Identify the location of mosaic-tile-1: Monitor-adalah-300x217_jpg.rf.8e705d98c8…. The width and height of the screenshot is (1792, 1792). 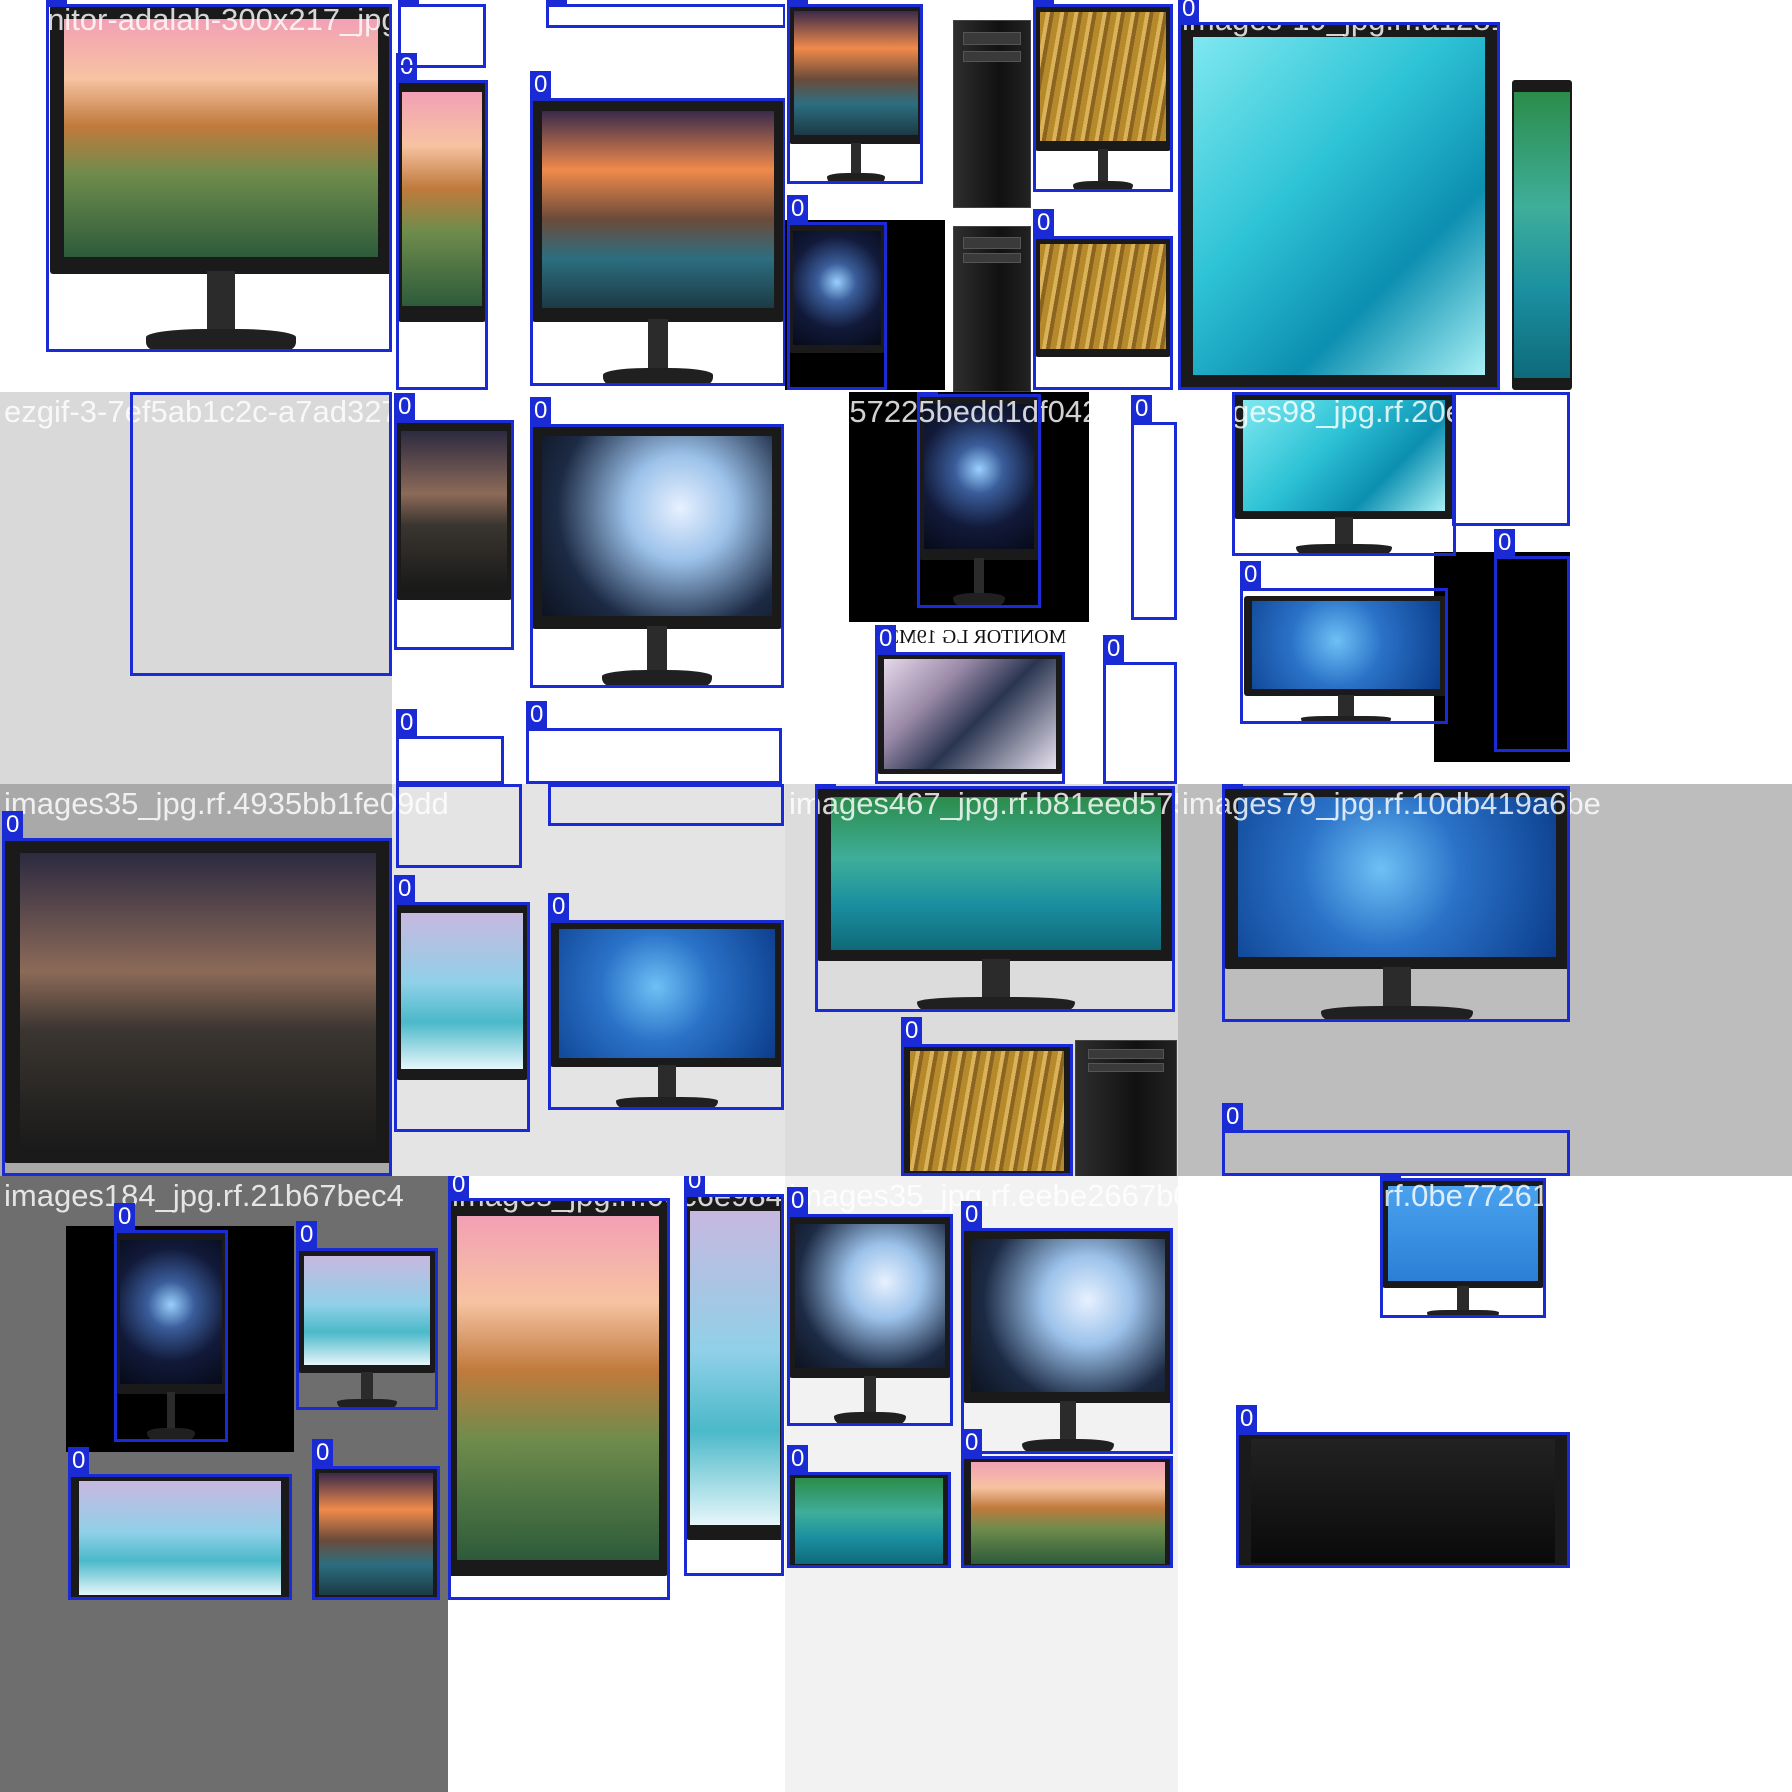
(224, 224).